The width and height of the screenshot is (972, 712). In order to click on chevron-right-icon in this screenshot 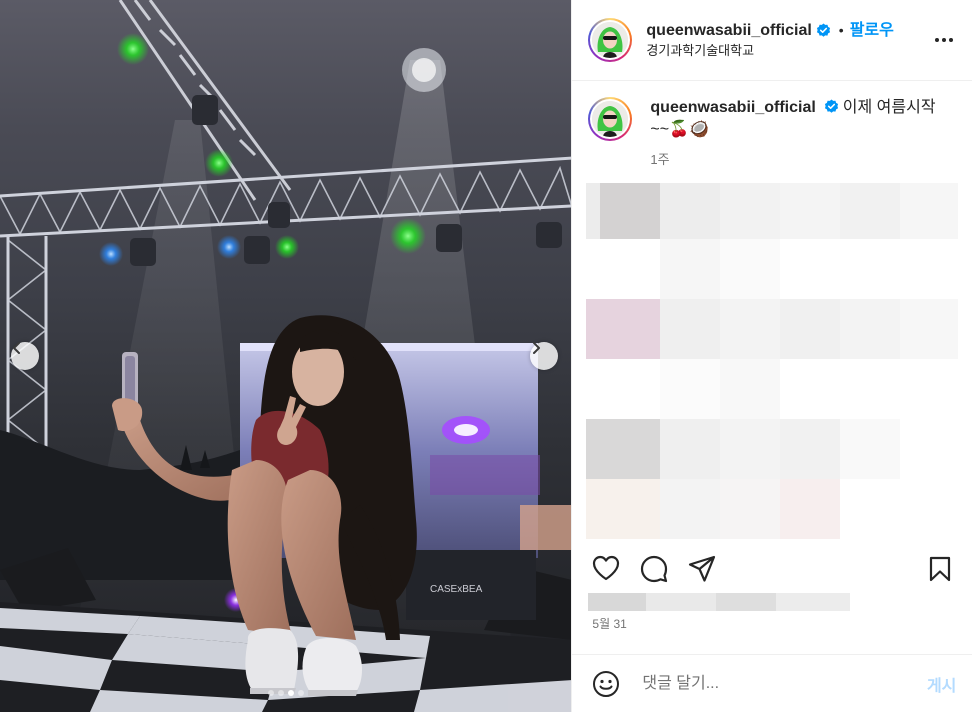, I will do `click(536, 348)`.